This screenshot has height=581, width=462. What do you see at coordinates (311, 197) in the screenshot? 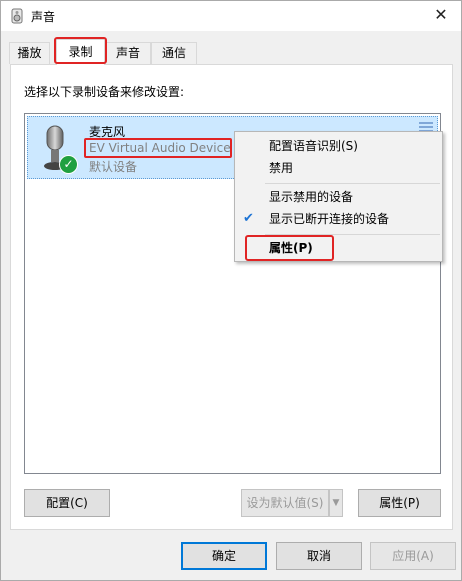
I see `menu-item-label: 显示禁用的设备` at bounding box center [311, 197].